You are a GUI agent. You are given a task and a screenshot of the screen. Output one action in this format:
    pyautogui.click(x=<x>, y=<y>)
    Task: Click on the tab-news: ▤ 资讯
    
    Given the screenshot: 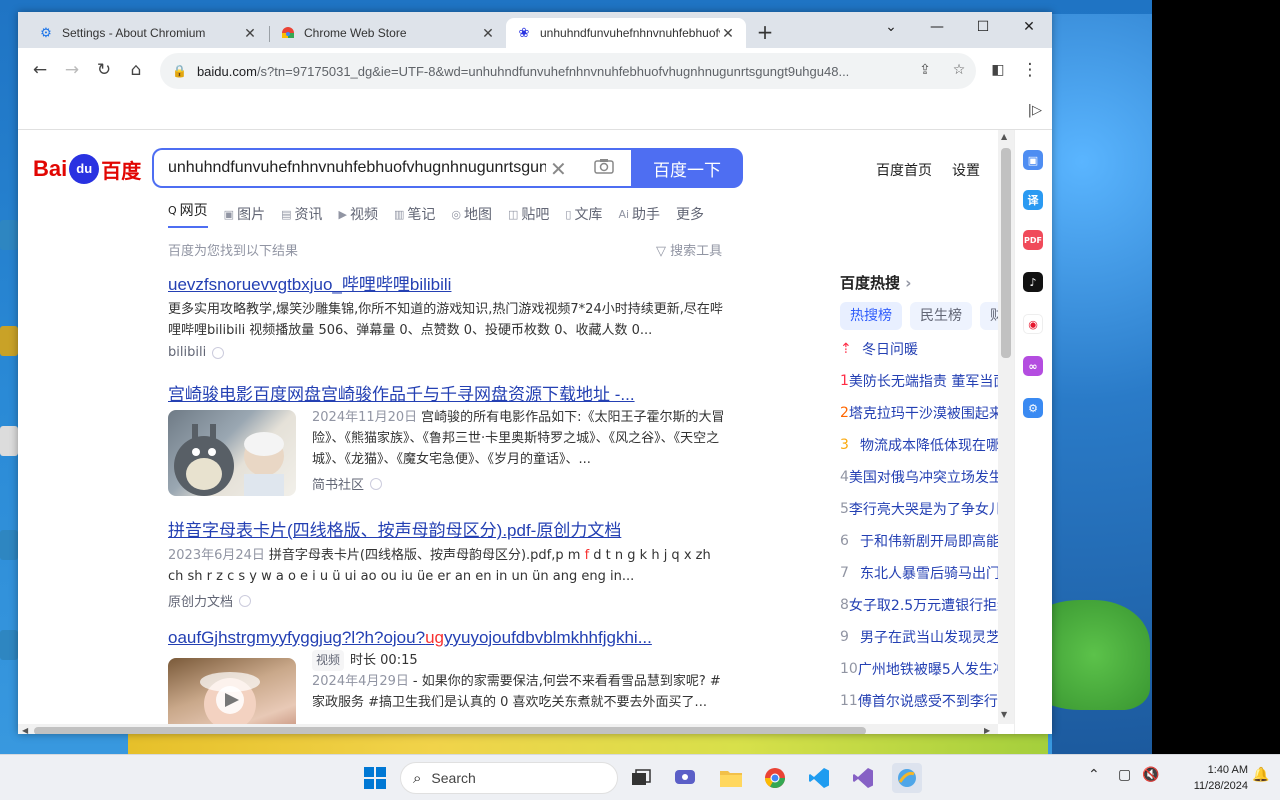 What is the action you would take?
    pyautogui.click(x=301, y=214)
    